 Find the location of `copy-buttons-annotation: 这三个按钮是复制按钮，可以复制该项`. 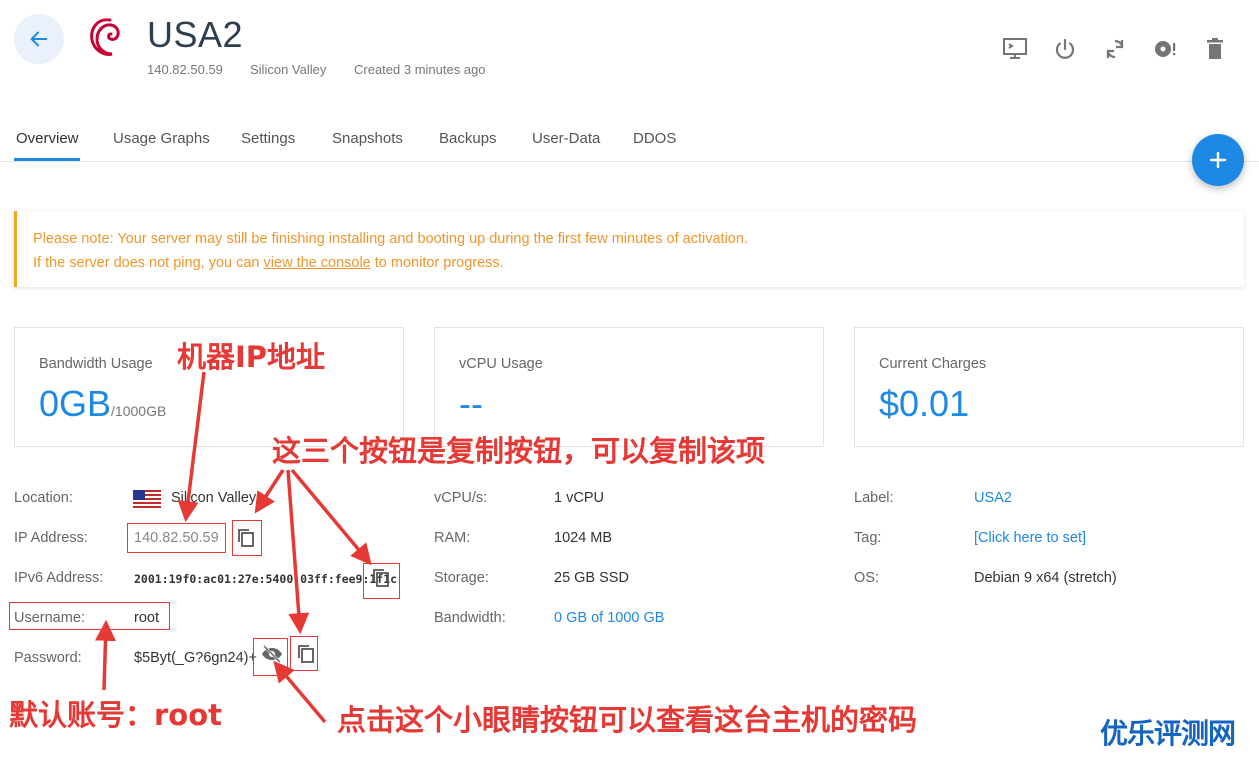

copy-buttons-annotation: 这三个按钮是复制按钮，可以复制该项 is located at coordinates (519, 451).